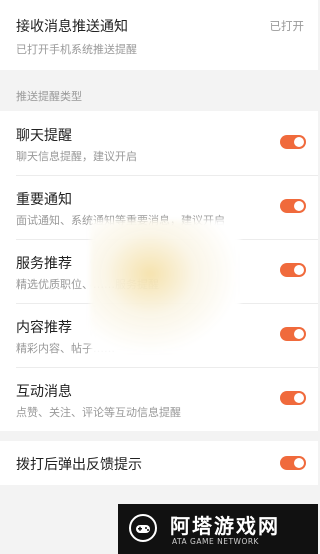 The height and width of the screenshot is (554, 320). Describe the element at coordinates (293, 142) in the screenshot. I see `chat-toggle` at that location.